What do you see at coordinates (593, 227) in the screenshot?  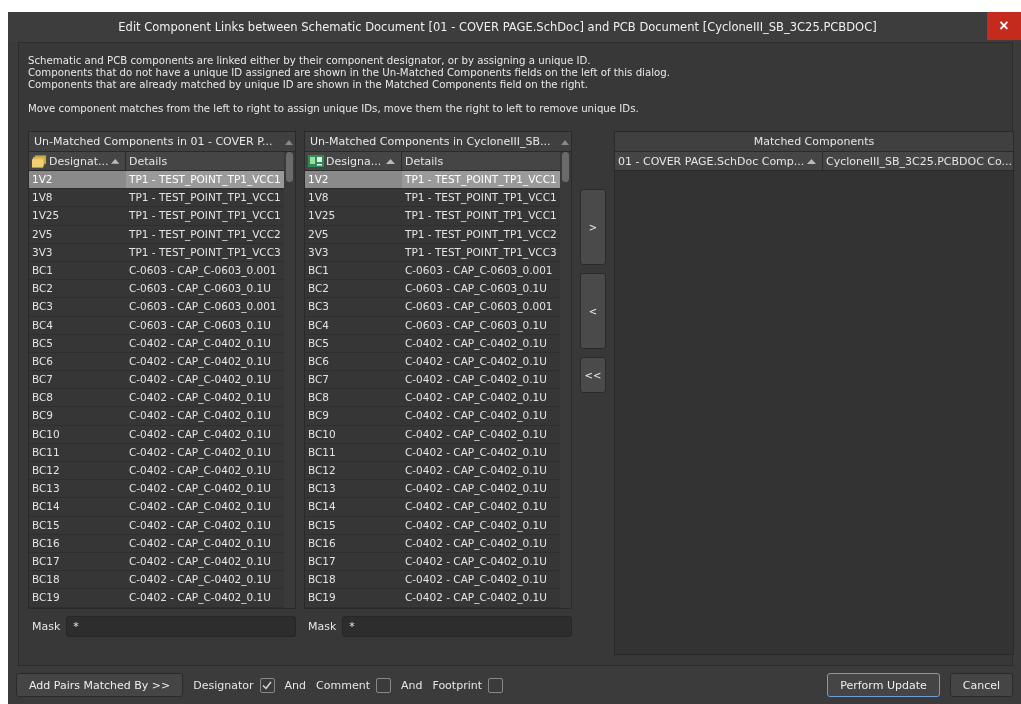 I see `move-button: >` at bounding box center [593, 227].